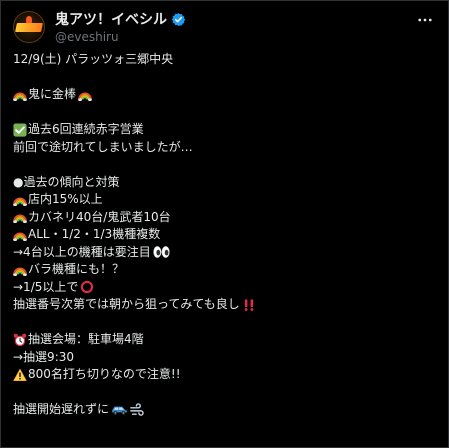 This screenshot has height=448, width=449. What do you see at coordinates (225, 288) in the screenshot?
I see `tweet-line-fifth: →1/5以上で` at bounding box center [225, 288].